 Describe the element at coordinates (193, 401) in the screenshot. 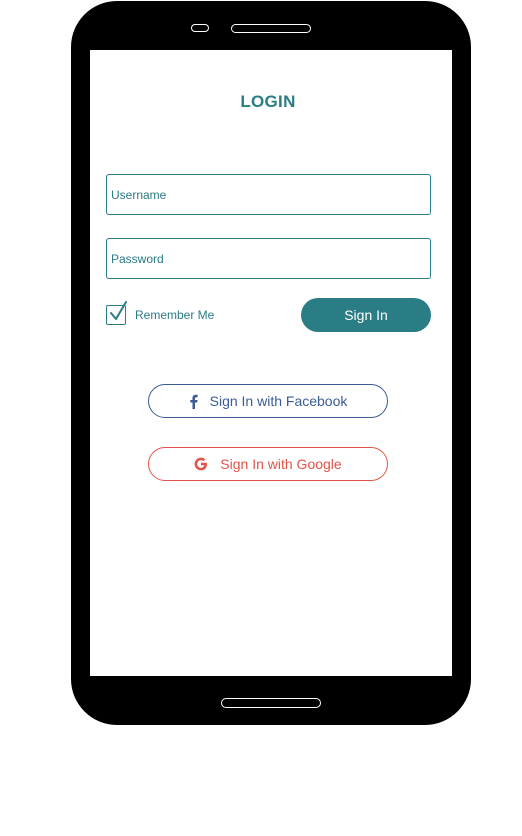

I see `facebook-icon` at that location.